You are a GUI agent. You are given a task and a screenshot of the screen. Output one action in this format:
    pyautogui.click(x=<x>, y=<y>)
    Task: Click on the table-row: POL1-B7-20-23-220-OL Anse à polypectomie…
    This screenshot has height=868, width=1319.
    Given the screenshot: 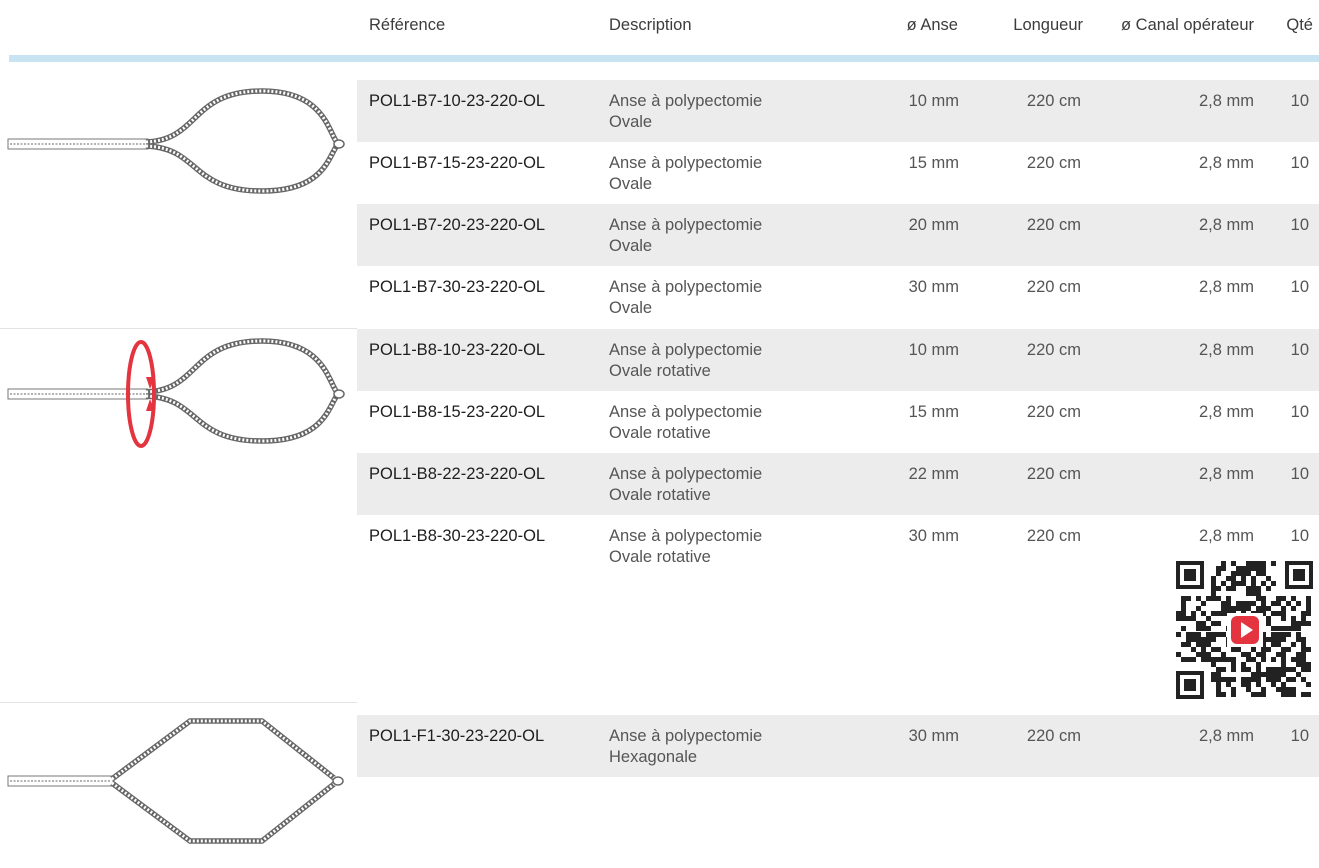 What is the action you would take?
    pyautogui.click(x=838, y=235)
    